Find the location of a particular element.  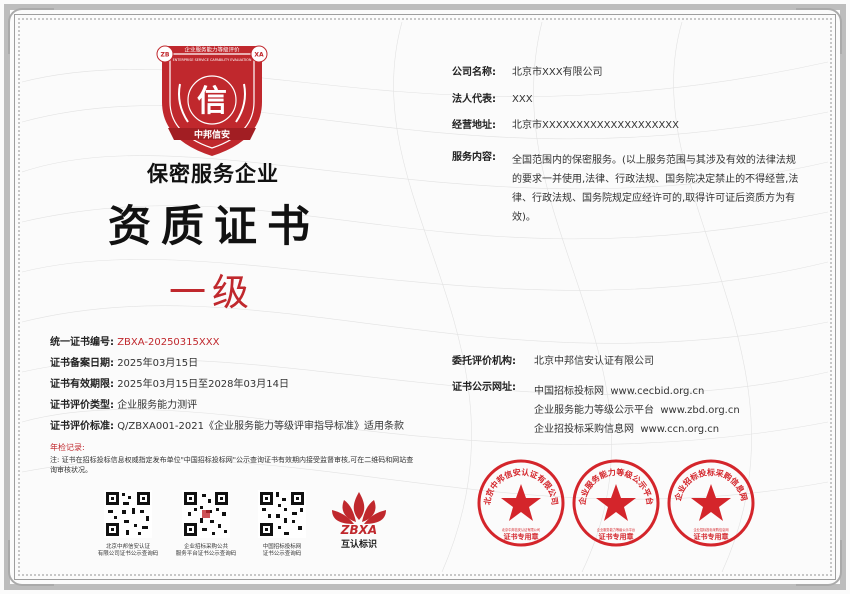

field-label: 公司名称: is located at coordinates (474, 72).